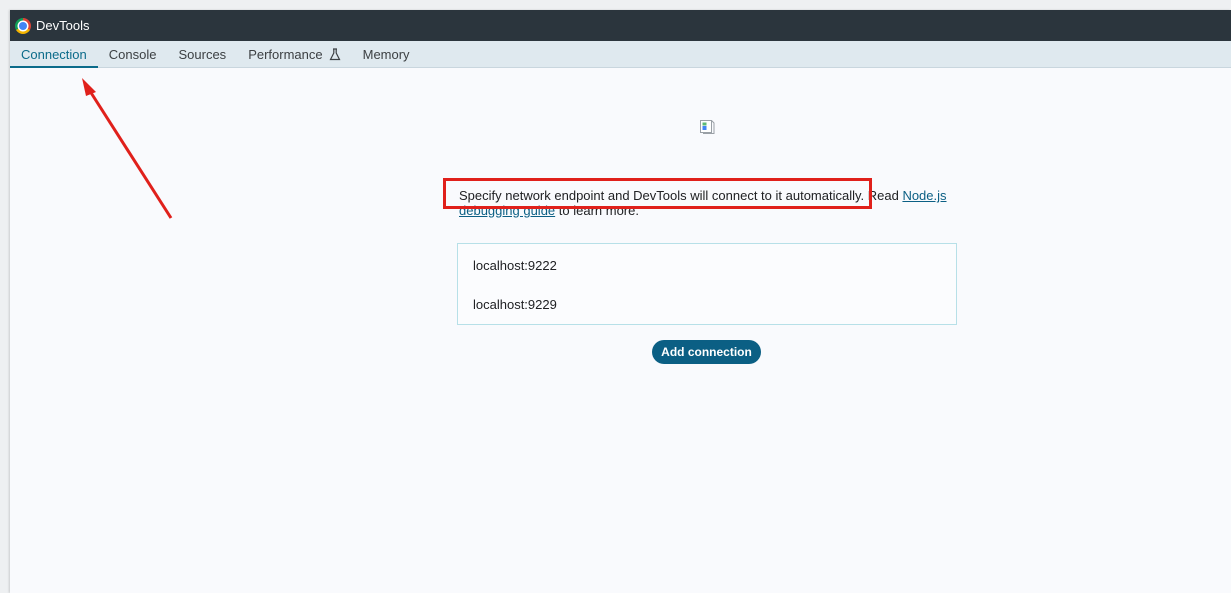 The width and height of the screenshot is (1231, 593). I want to click on tab-memory: Memory, so click(386, 54).